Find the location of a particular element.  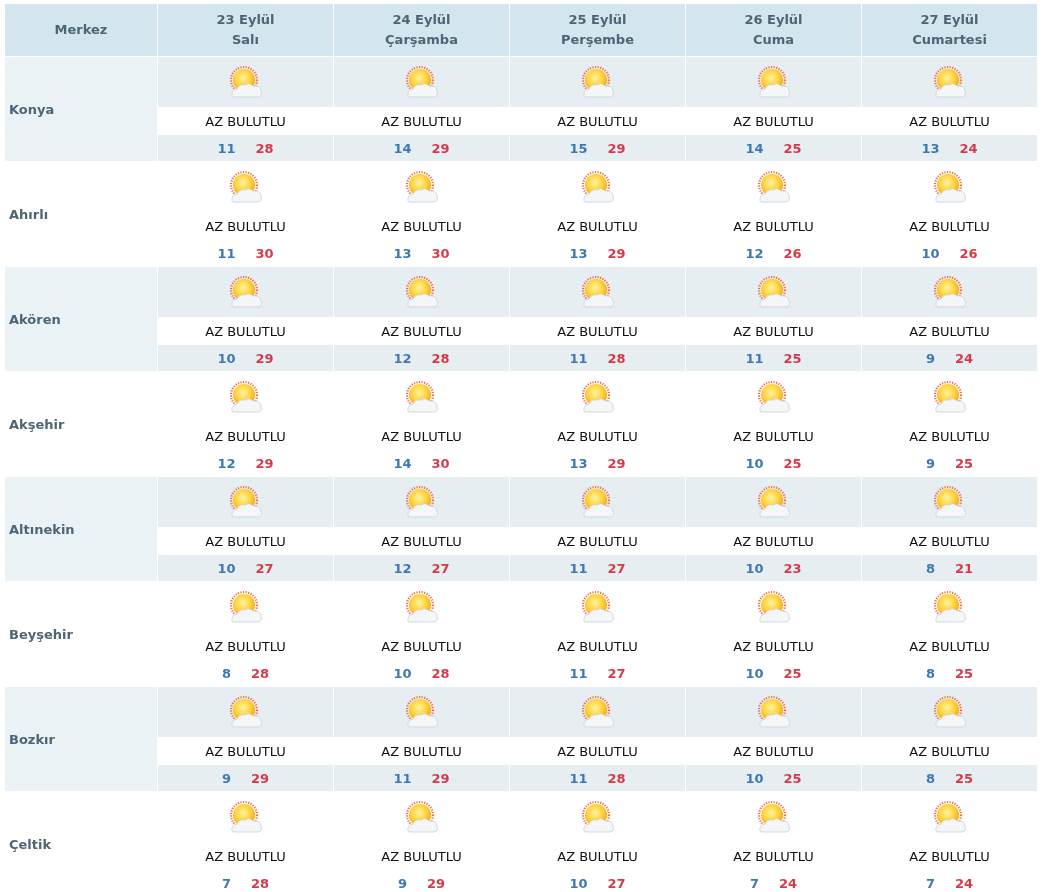

city-name-cell-text: Beyşehir is located at coordinates (41, 634).